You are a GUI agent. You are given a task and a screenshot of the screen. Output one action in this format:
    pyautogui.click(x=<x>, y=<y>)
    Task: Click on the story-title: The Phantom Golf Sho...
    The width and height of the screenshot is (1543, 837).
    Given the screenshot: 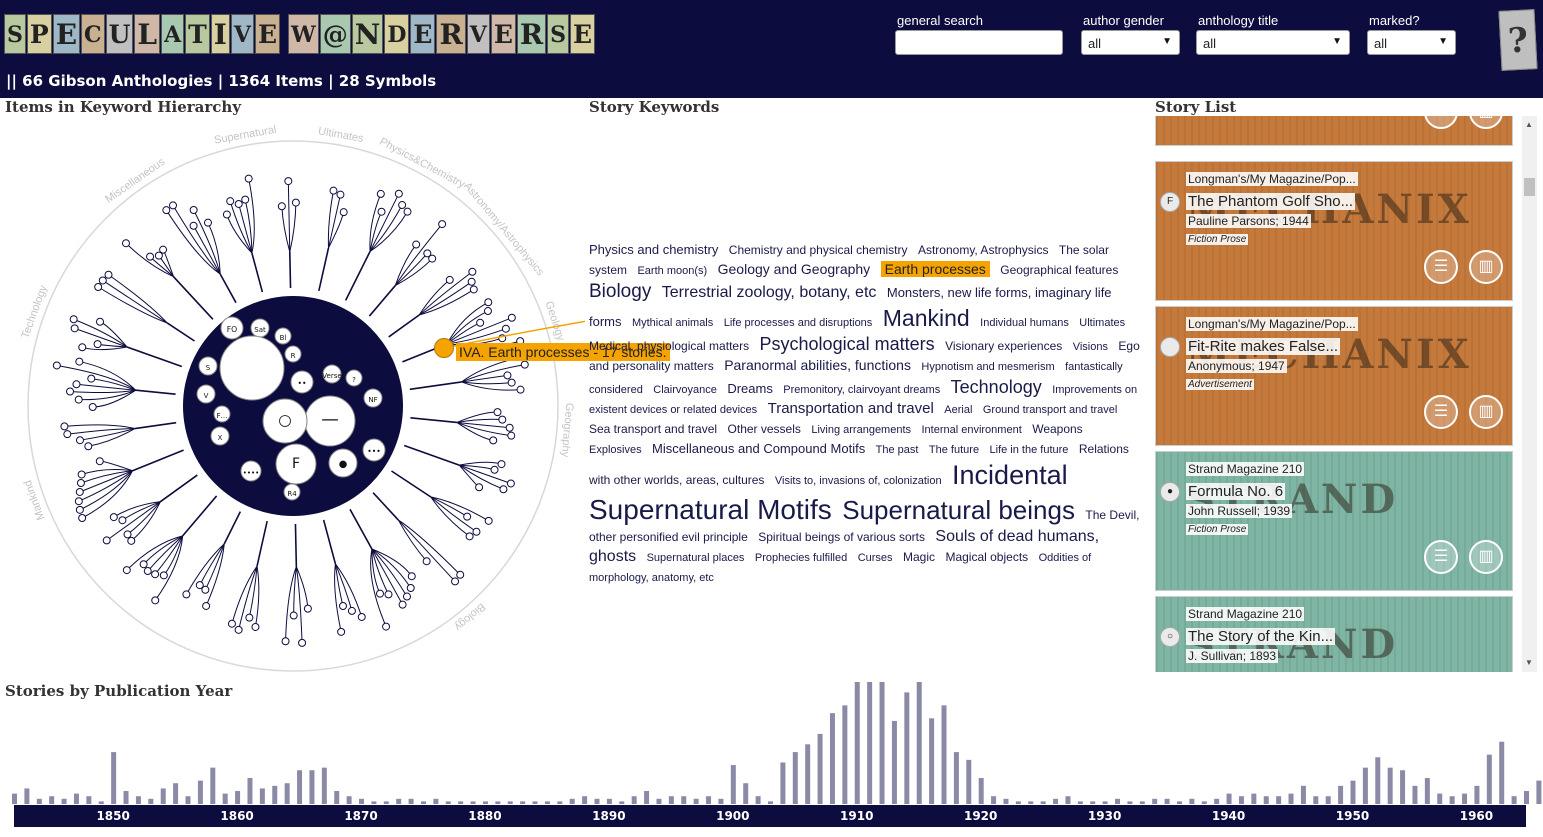 What is the action you would take?
    pyautogui.click(x=1271, y=201)
    